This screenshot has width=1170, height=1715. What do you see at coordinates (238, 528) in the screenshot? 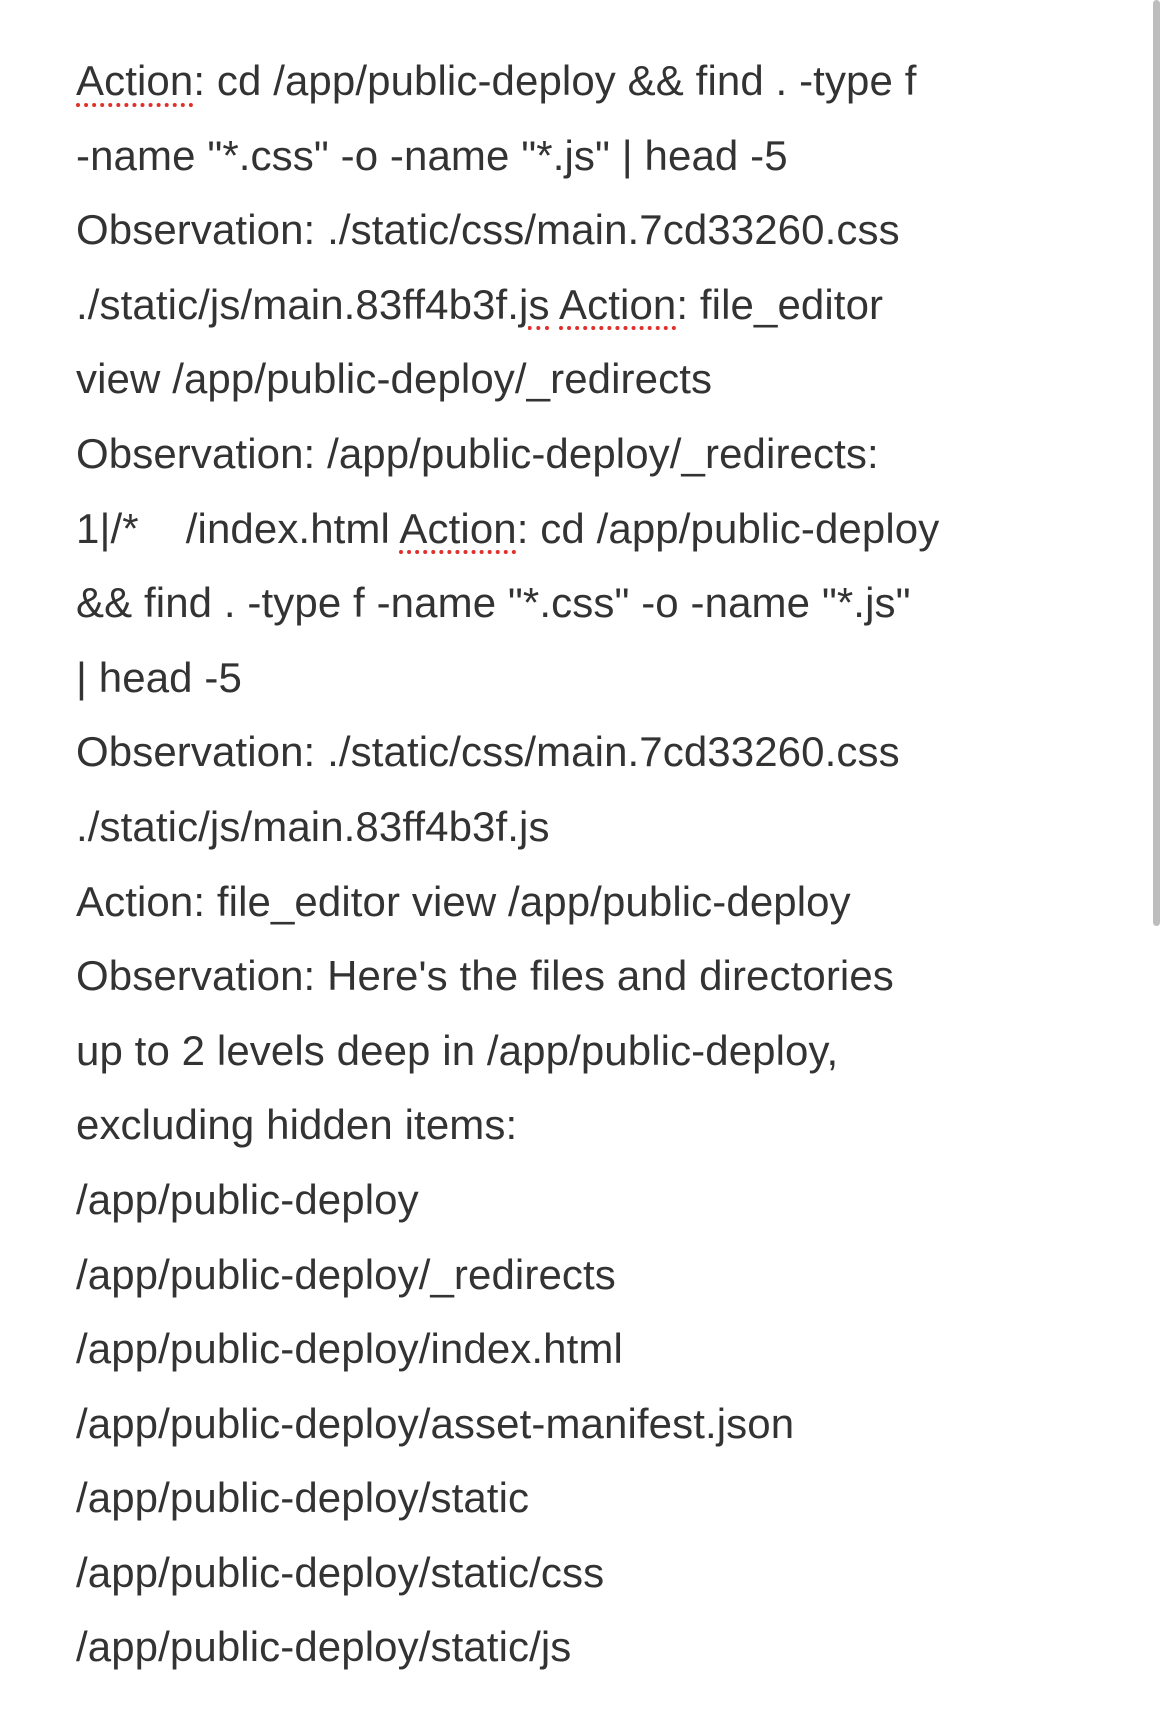
I see `note-text-segment: 1|/* /index.html` at bounding box center [238, 528].